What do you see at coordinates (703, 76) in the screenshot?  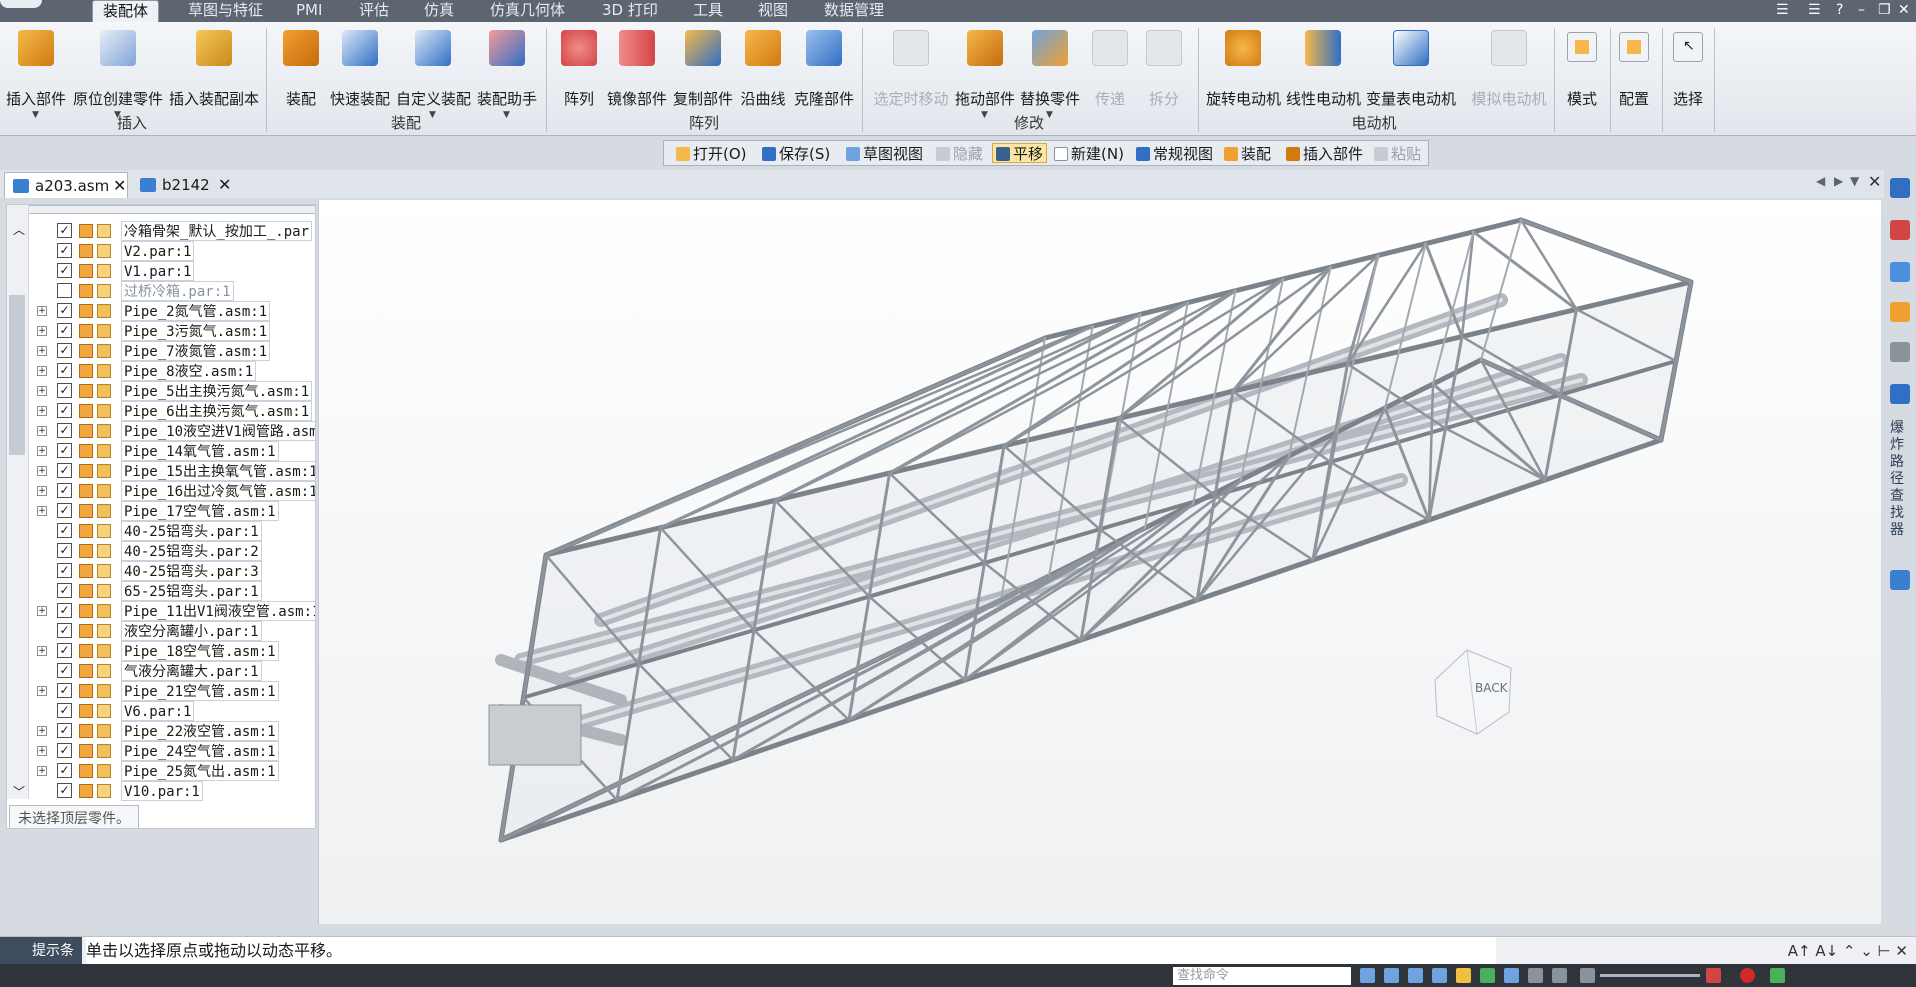 I see `copy-part-button: 复制部件` at bounding box center [703, 76].